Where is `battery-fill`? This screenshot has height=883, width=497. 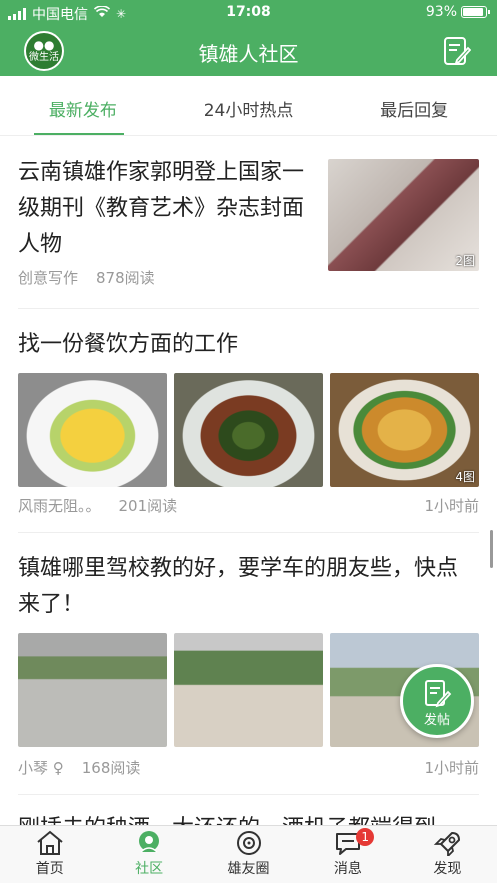
battery-fill is located at coordinates (473, 12).